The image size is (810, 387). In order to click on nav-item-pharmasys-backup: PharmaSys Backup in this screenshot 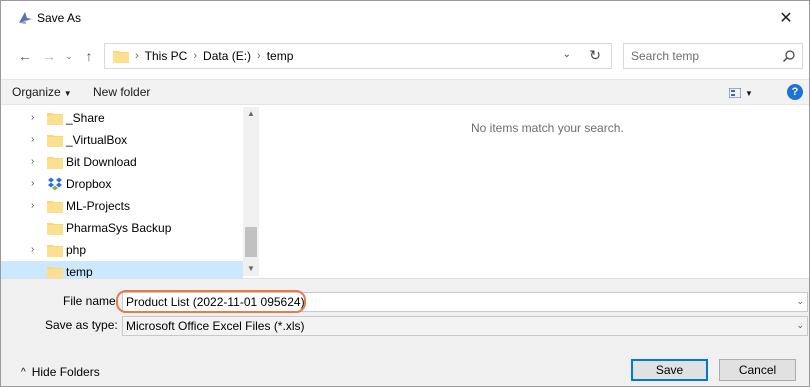, I will do `click(122, 228)`.